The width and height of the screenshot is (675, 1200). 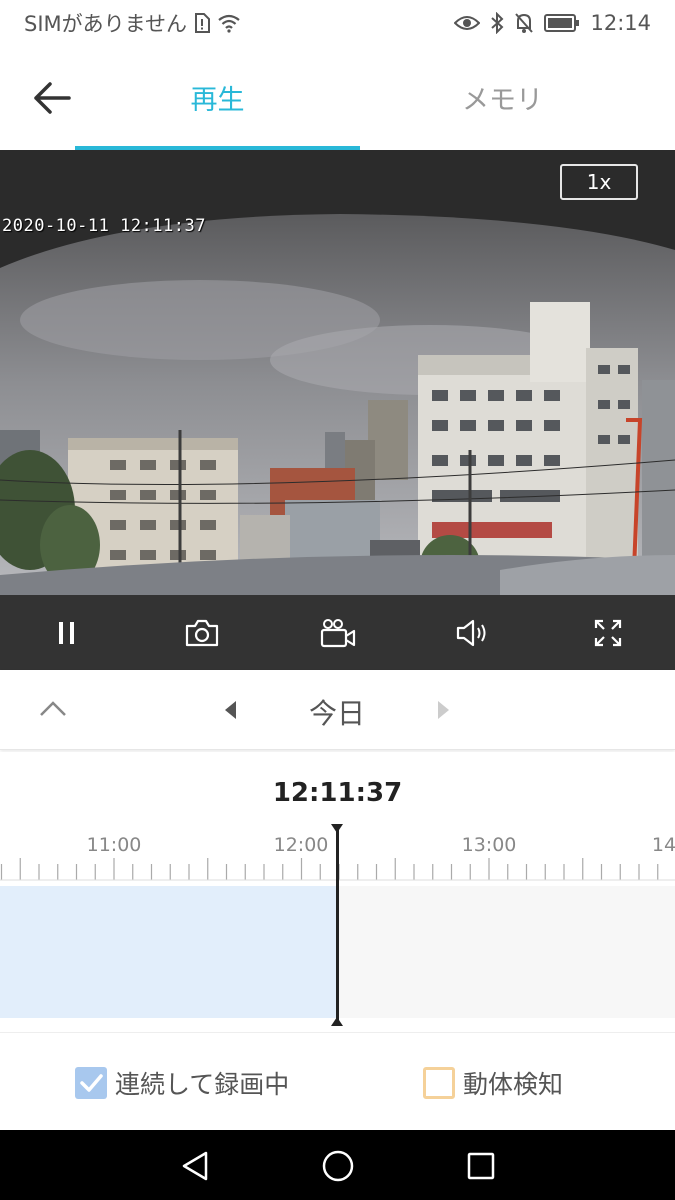 I want to click on recording-legend: 連続して録画中 動体検知, so click(x=337, y=1081).